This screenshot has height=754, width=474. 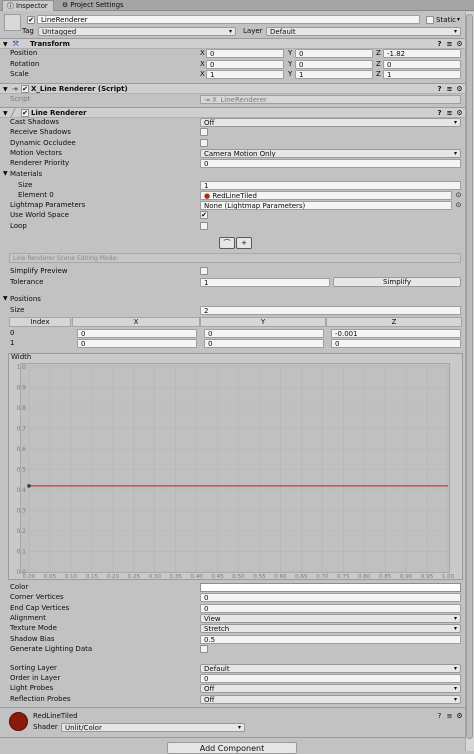 I want to click on corner-vertices-row: Corner Vertices 0, so click(x=232, y=597).